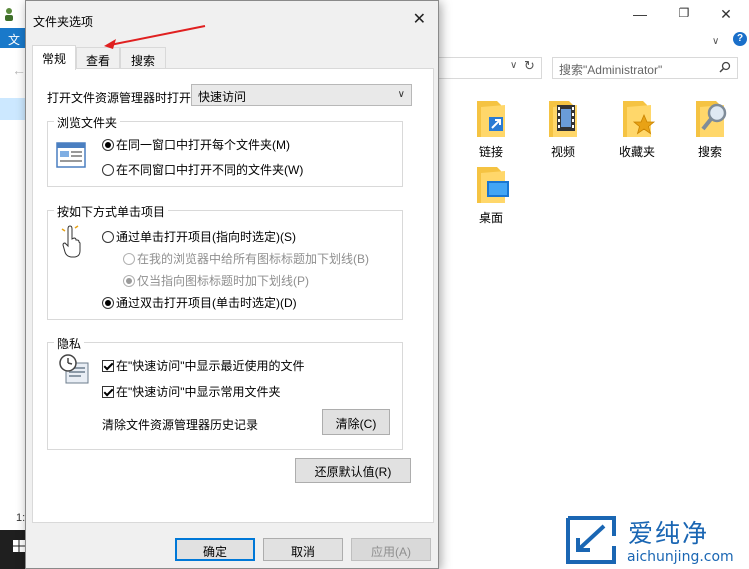  Describe the element at coordinates (21, 518) in the screenshot. I see `status-item-count: 1:` at that location.